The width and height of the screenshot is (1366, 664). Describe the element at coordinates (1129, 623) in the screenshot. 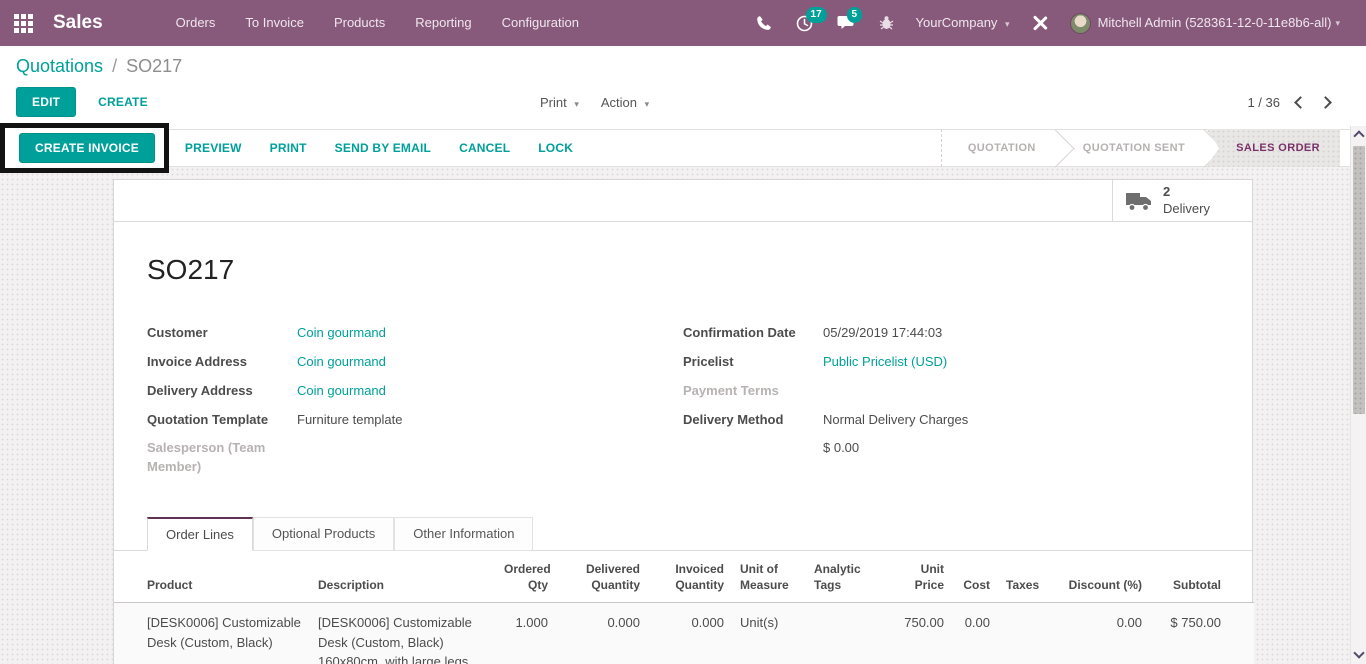

I see `cell-discount: 0.00` at that location.